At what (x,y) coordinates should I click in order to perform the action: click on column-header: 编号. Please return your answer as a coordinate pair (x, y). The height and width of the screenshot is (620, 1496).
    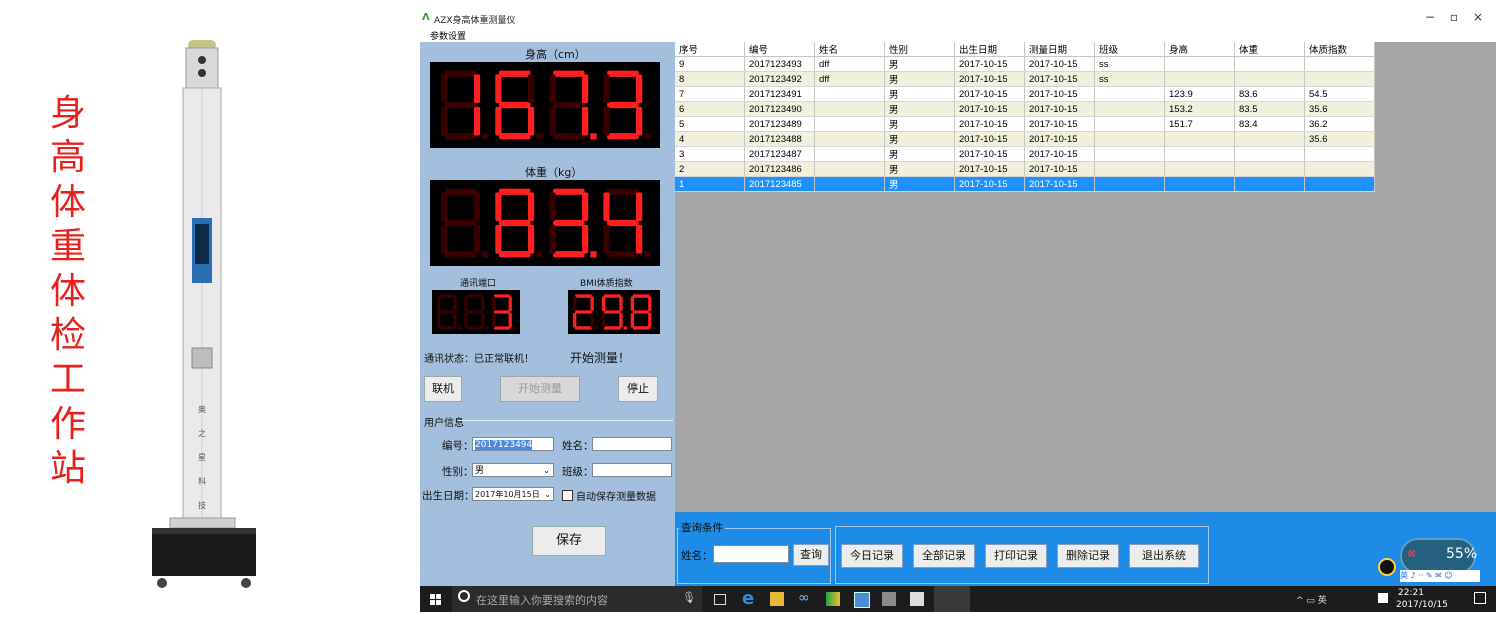
    Looking at the image, I should click on (779, 49).